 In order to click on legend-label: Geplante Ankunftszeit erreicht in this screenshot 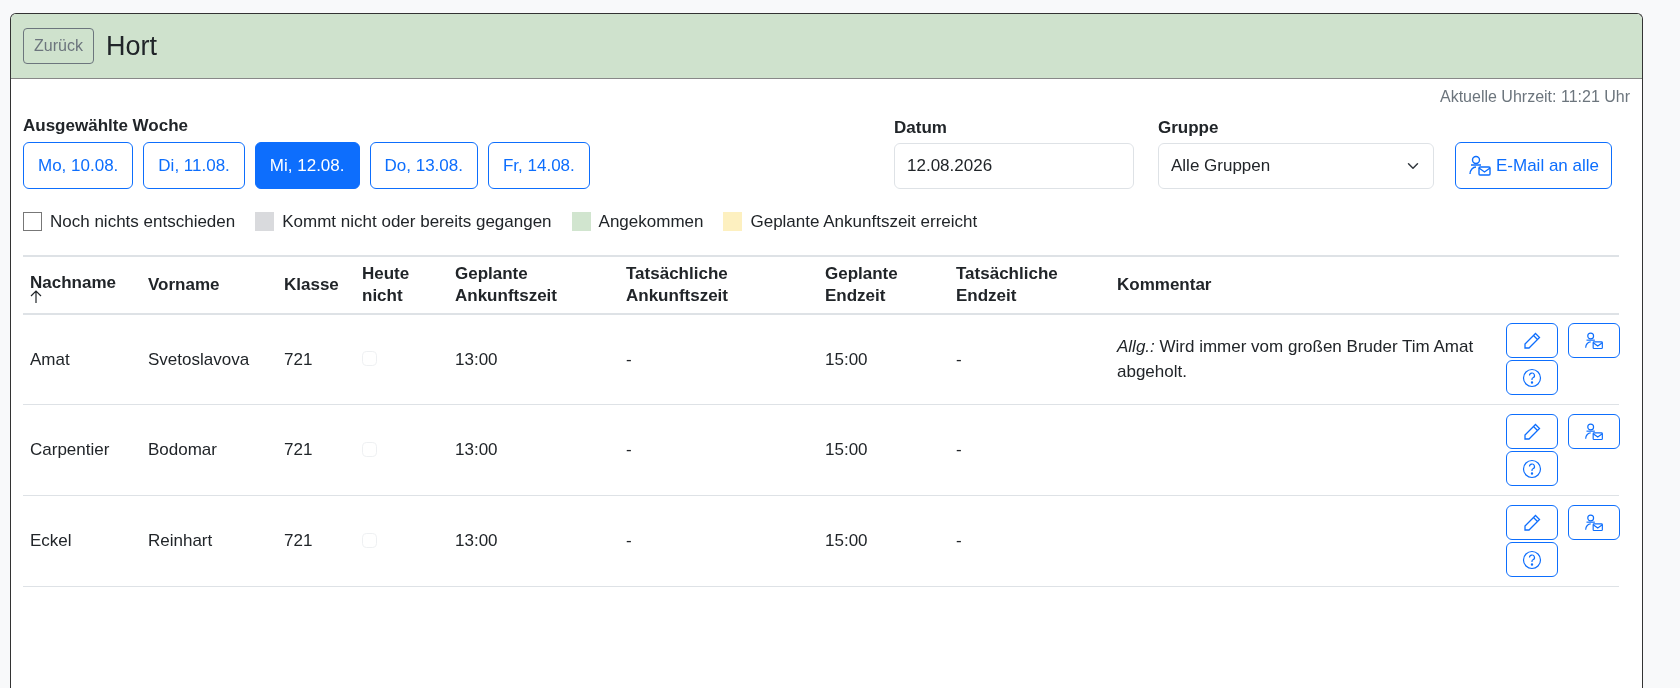, I will do `click(864, 222)`.